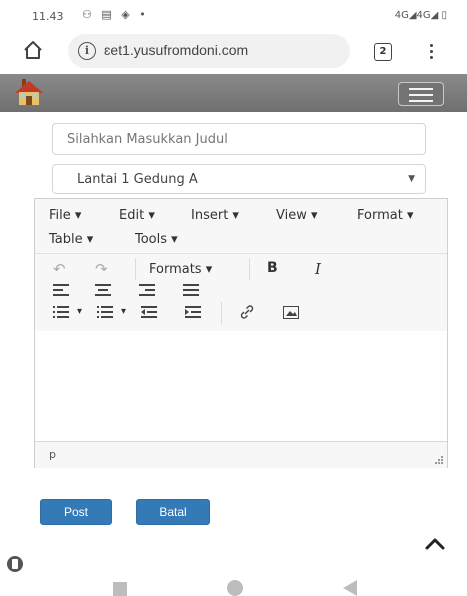 This screenshot has width=467, height=596. I want to click on info-icon: i, so click(87, 51).